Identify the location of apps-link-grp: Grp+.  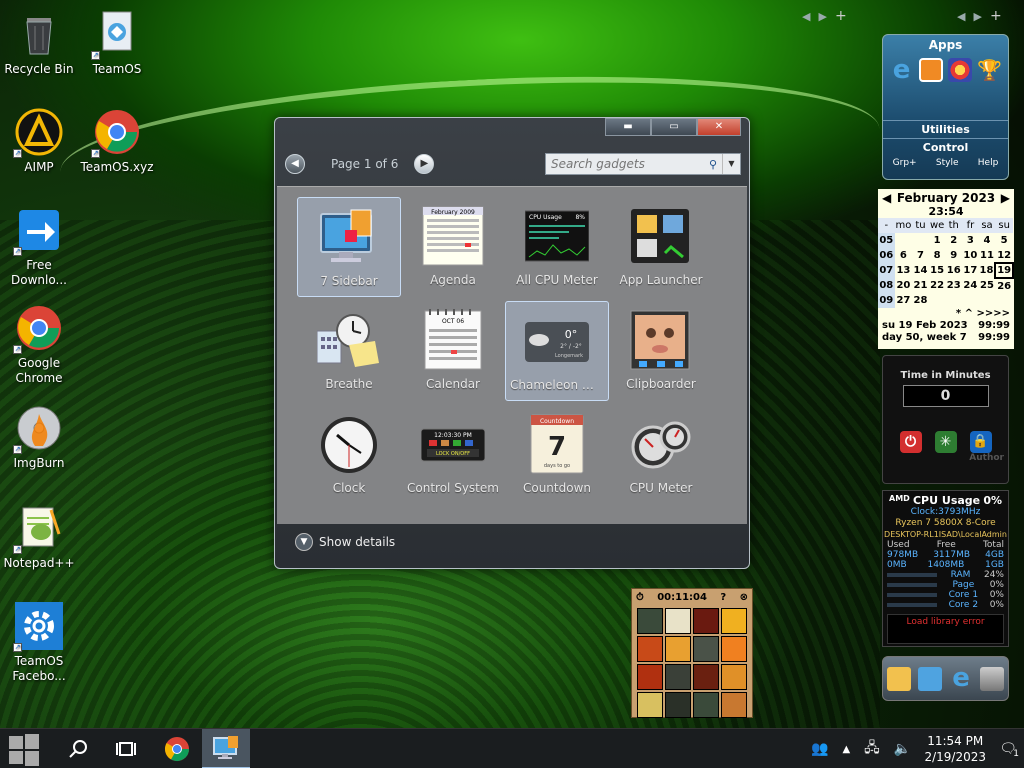
(905, 163).